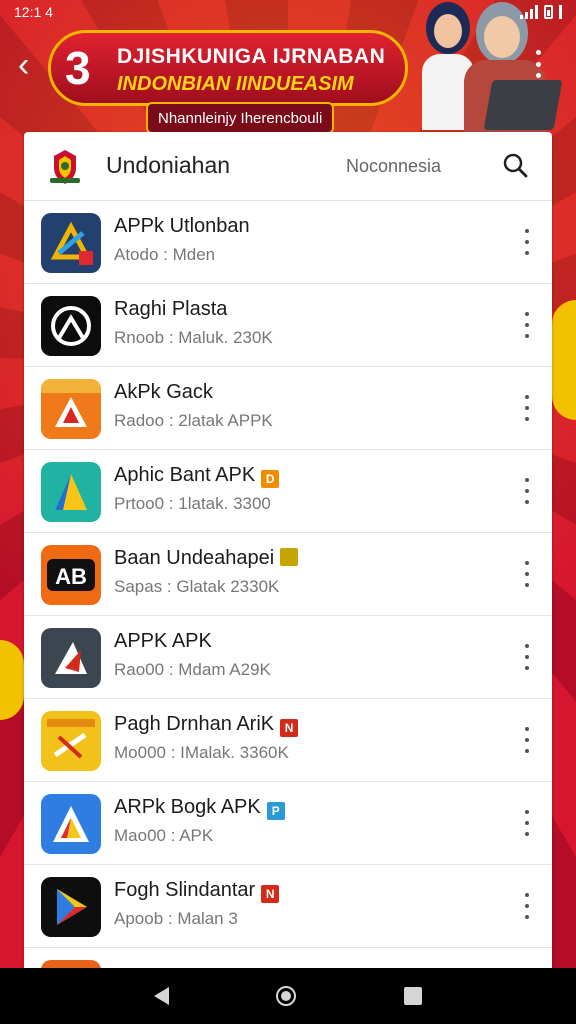 The width and height of the screenshot is (576, 1024). What do you see at coordinates (171, 309) in the screenshot?
I see `app-name: Raghi Plasta` at bounding box center [171, 309].